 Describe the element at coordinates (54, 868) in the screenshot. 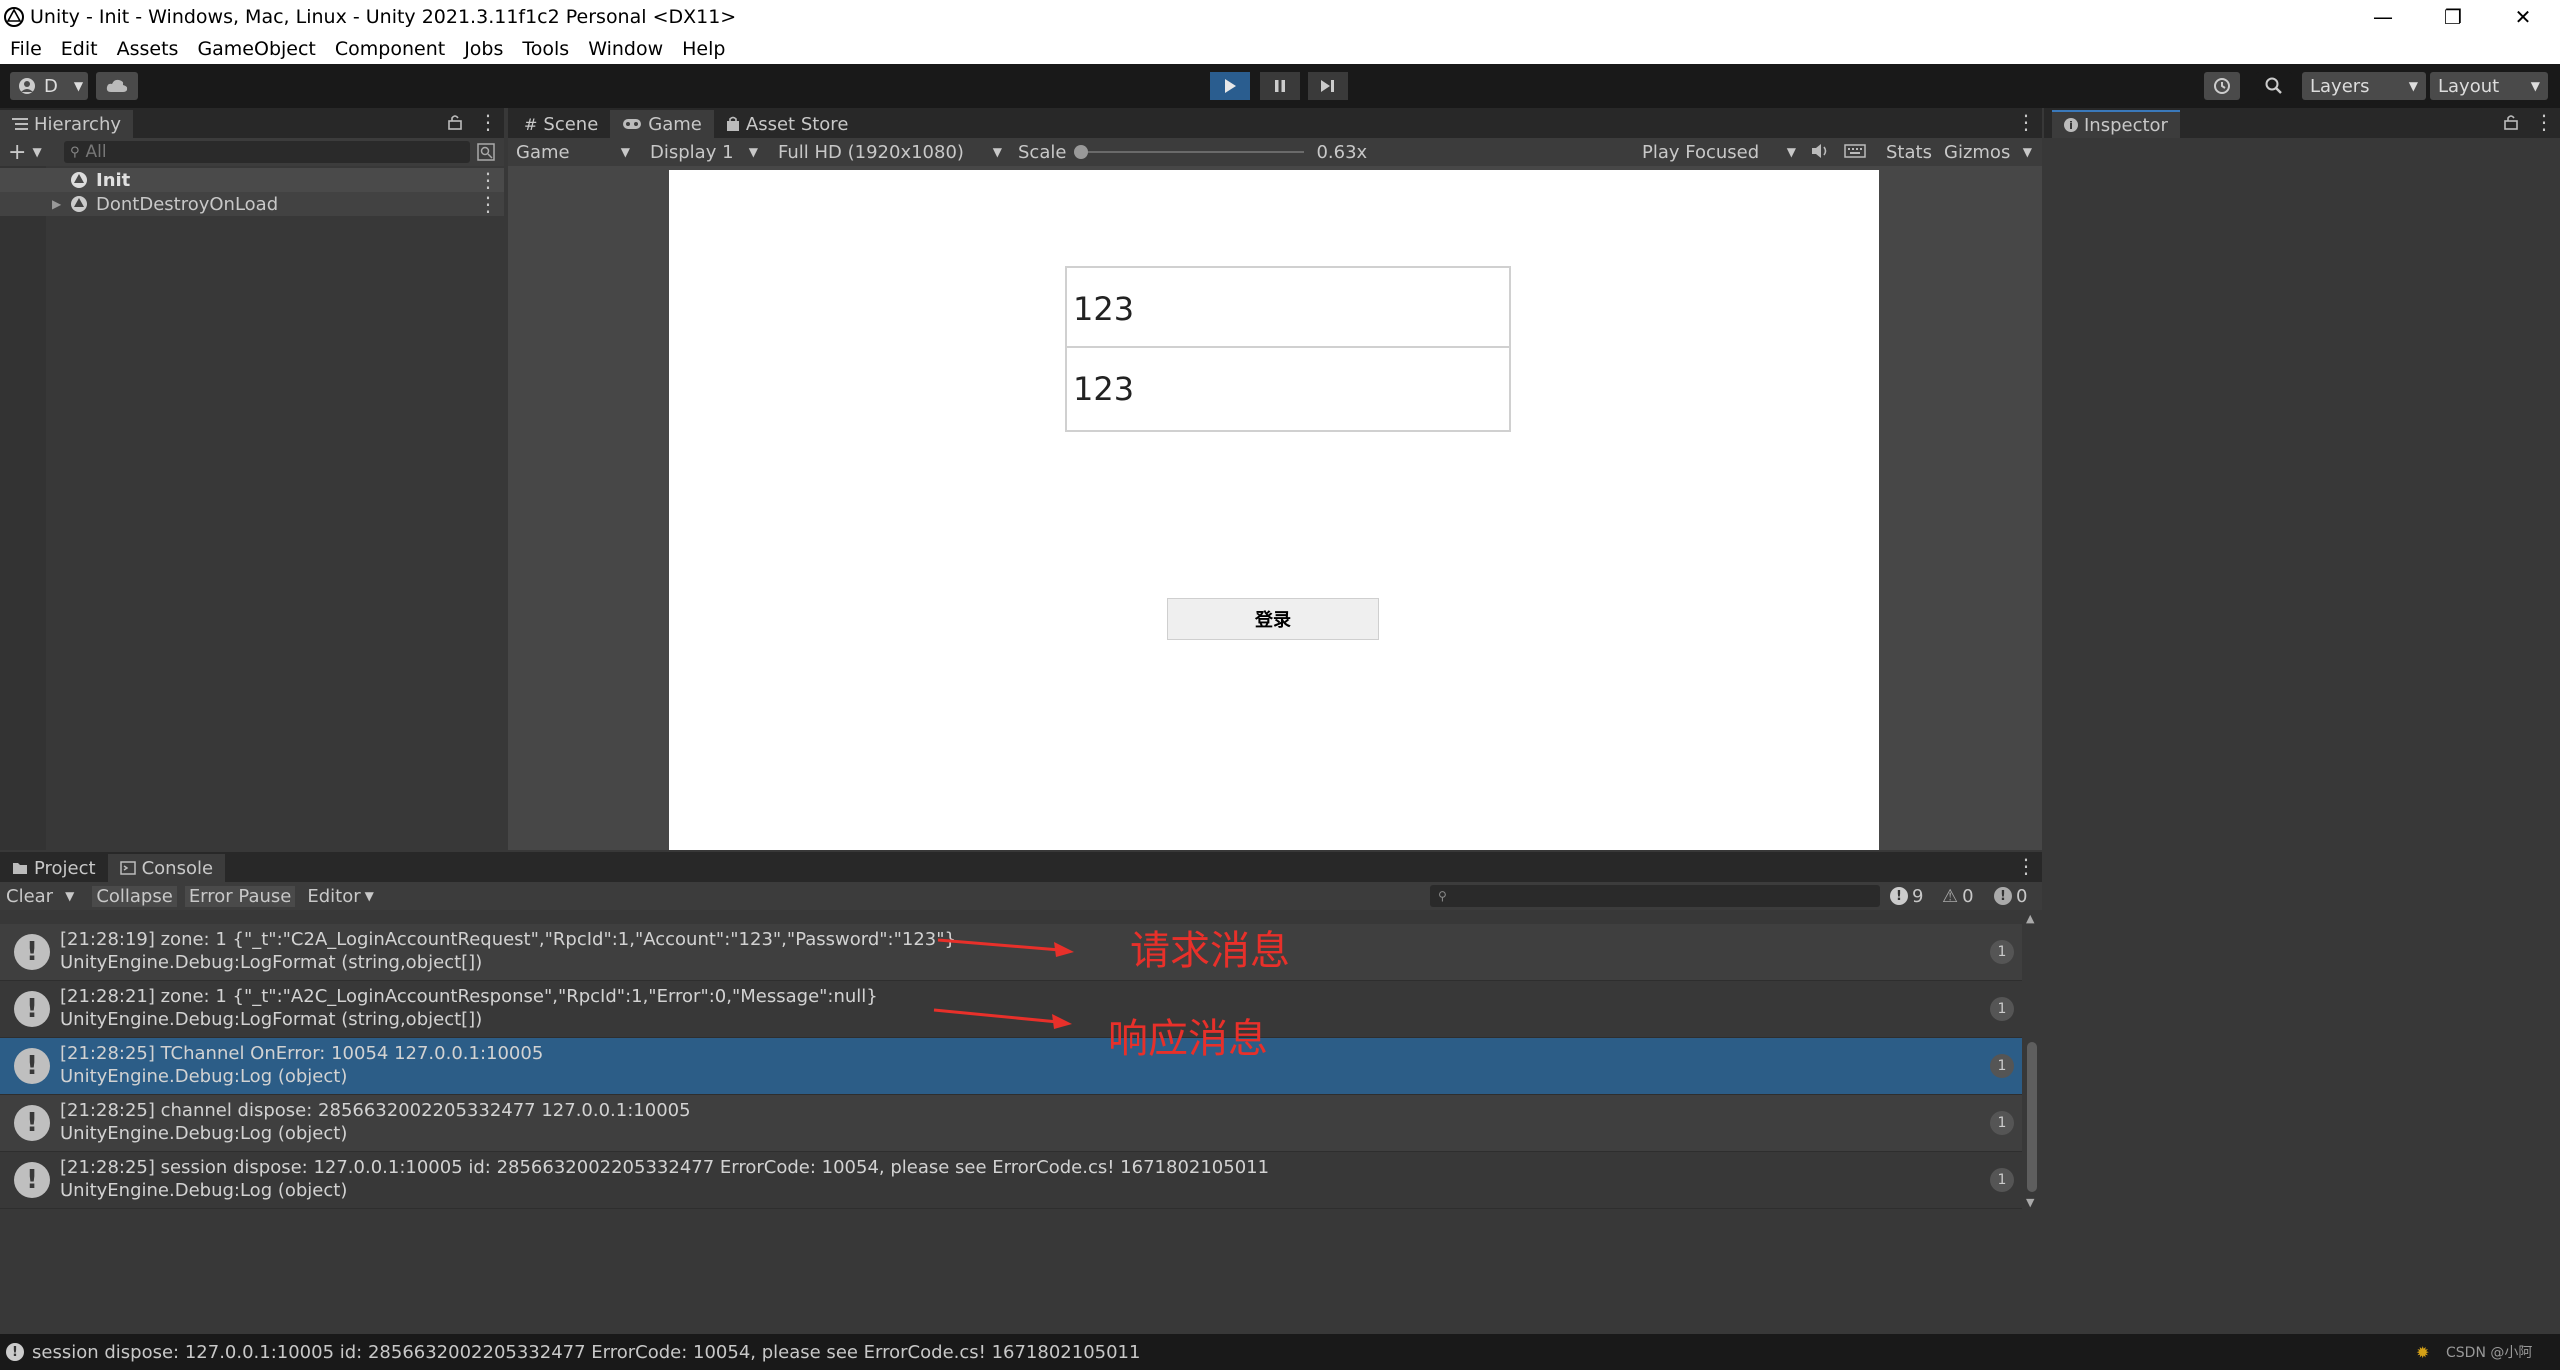

I see `tab-project: Project` at that location.